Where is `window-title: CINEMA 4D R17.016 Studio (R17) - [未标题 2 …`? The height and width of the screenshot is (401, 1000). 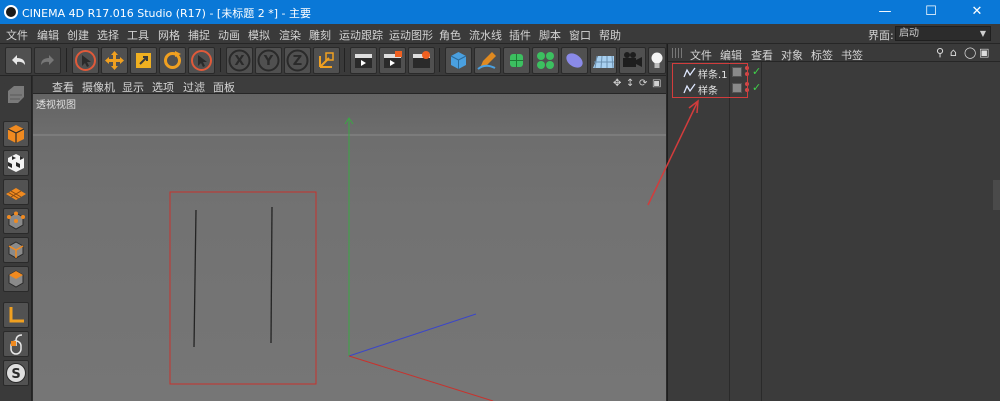
window-title: CINEMA 4D R17.016 Studio (R17) - [未标题 2 … is located at coordinates (166, 13).